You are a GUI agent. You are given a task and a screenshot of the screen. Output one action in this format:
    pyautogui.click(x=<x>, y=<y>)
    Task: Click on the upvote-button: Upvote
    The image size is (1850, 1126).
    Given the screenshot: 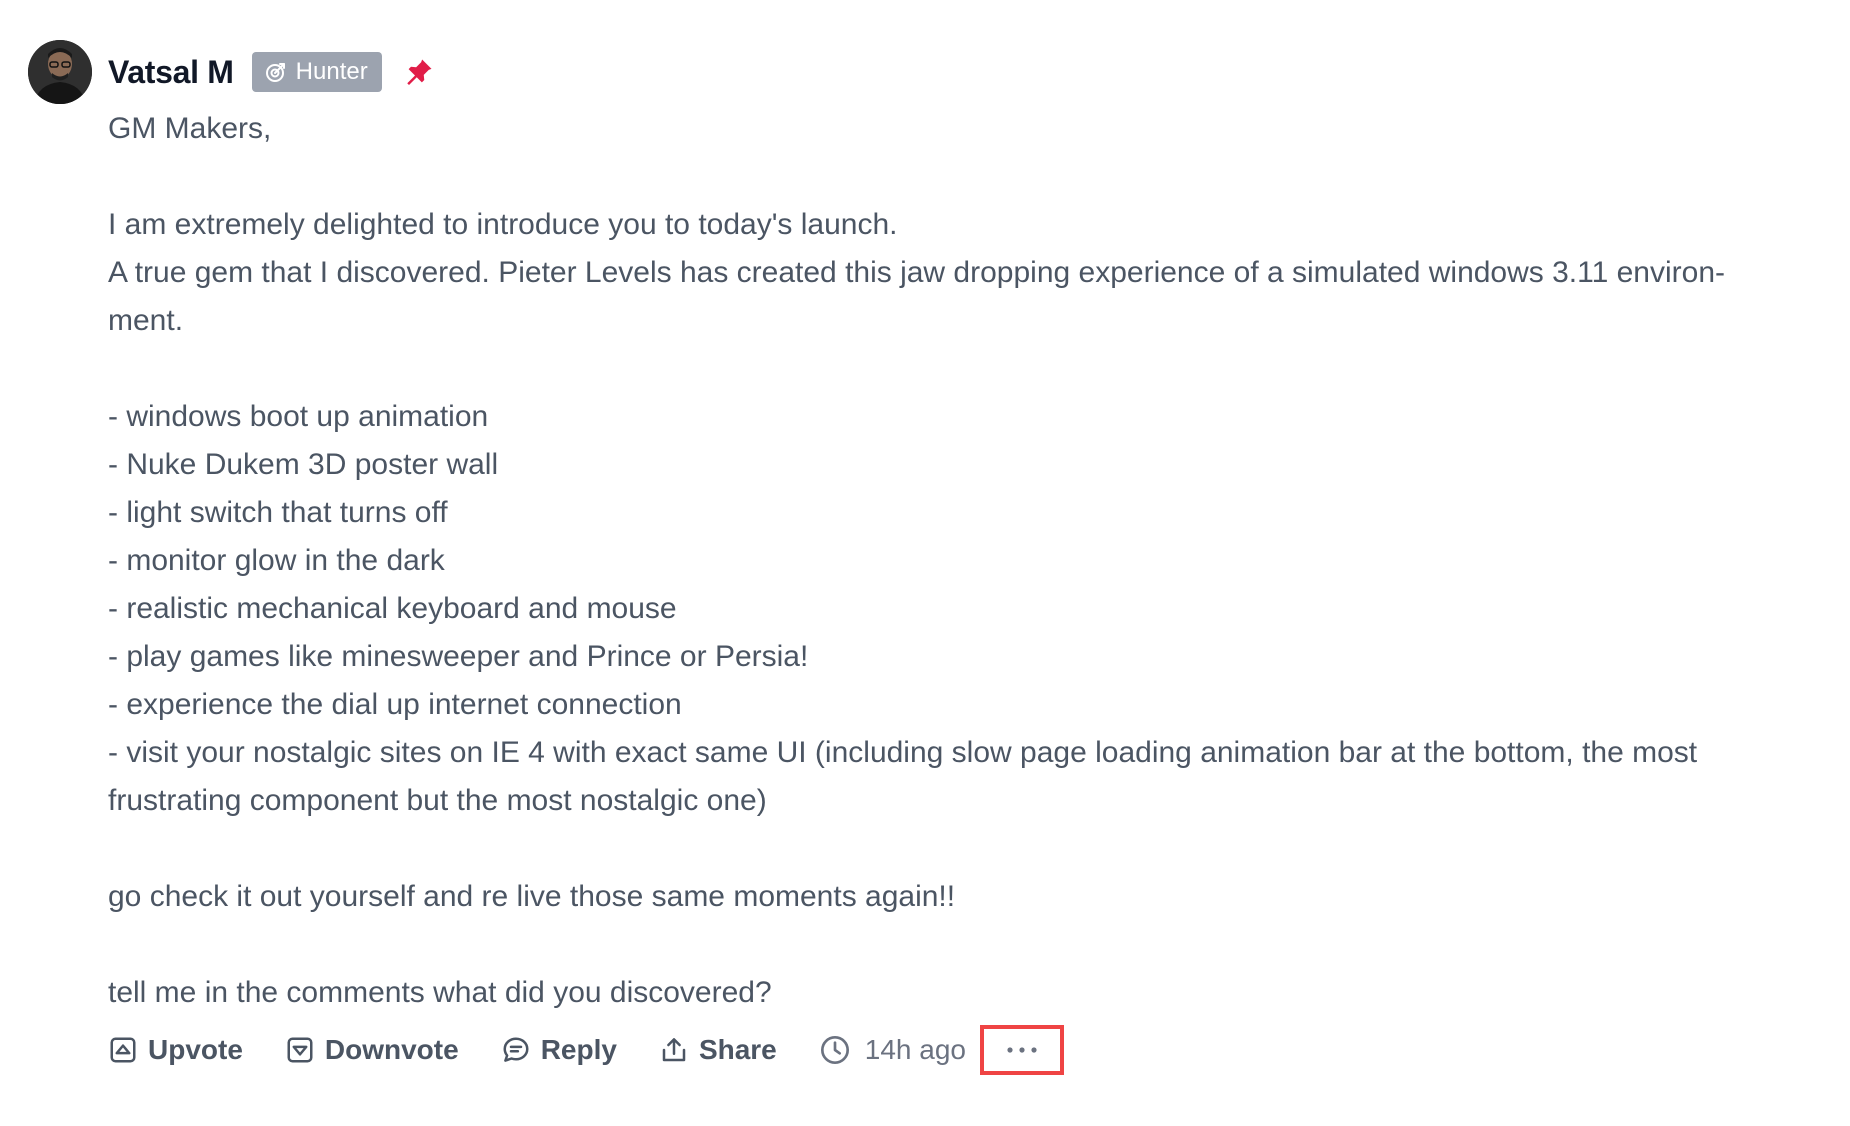 What is the action you would take?
    pyautogui.click(x=175, y=1050)
    